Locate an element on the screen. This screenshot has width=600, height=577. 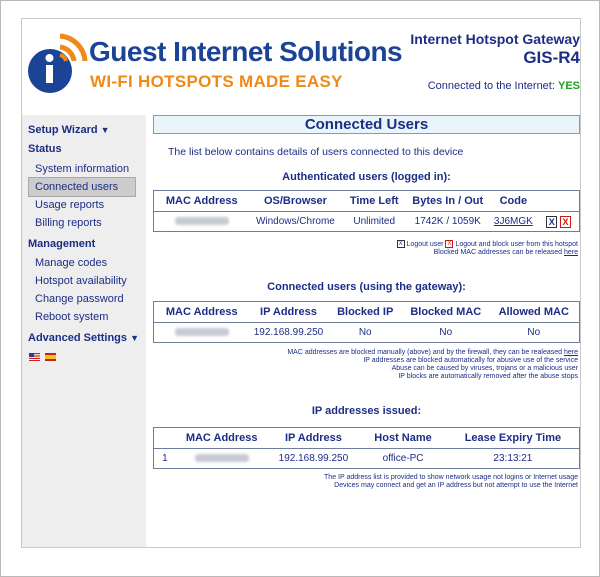
sidebar-setup-wizard: Setup Wizard ▼ is located at coordinates (66, 130).